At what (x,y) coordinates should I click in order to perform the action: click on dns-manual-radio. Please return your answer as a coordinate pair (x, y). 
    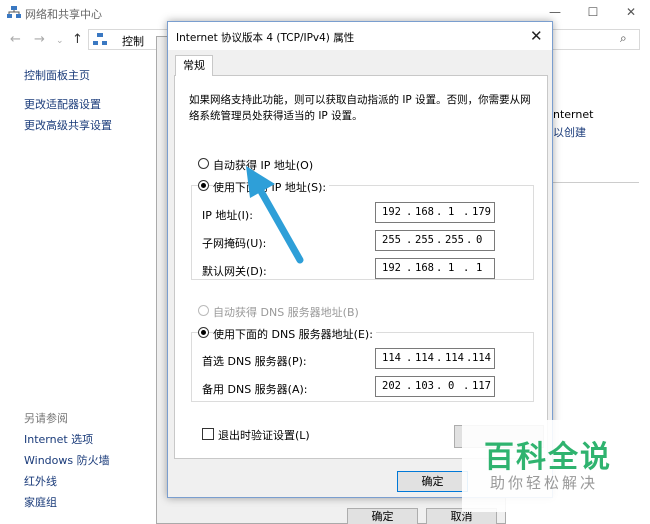
    Looking at the image, I should click on (203, 332).